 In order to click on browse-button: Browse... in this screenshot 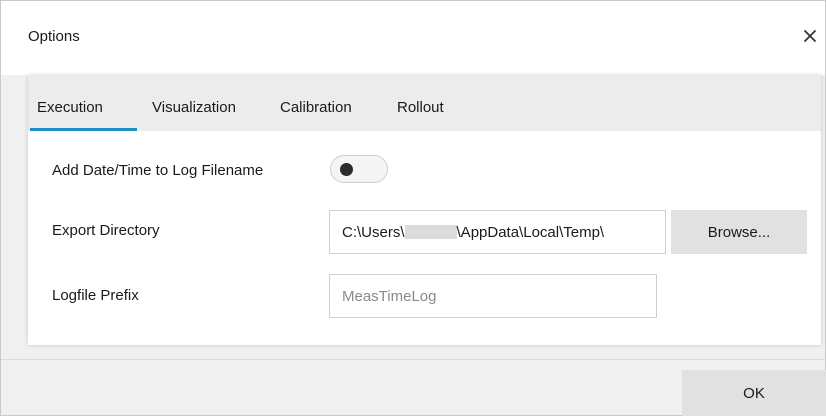, I will do `click(739, 232)`.